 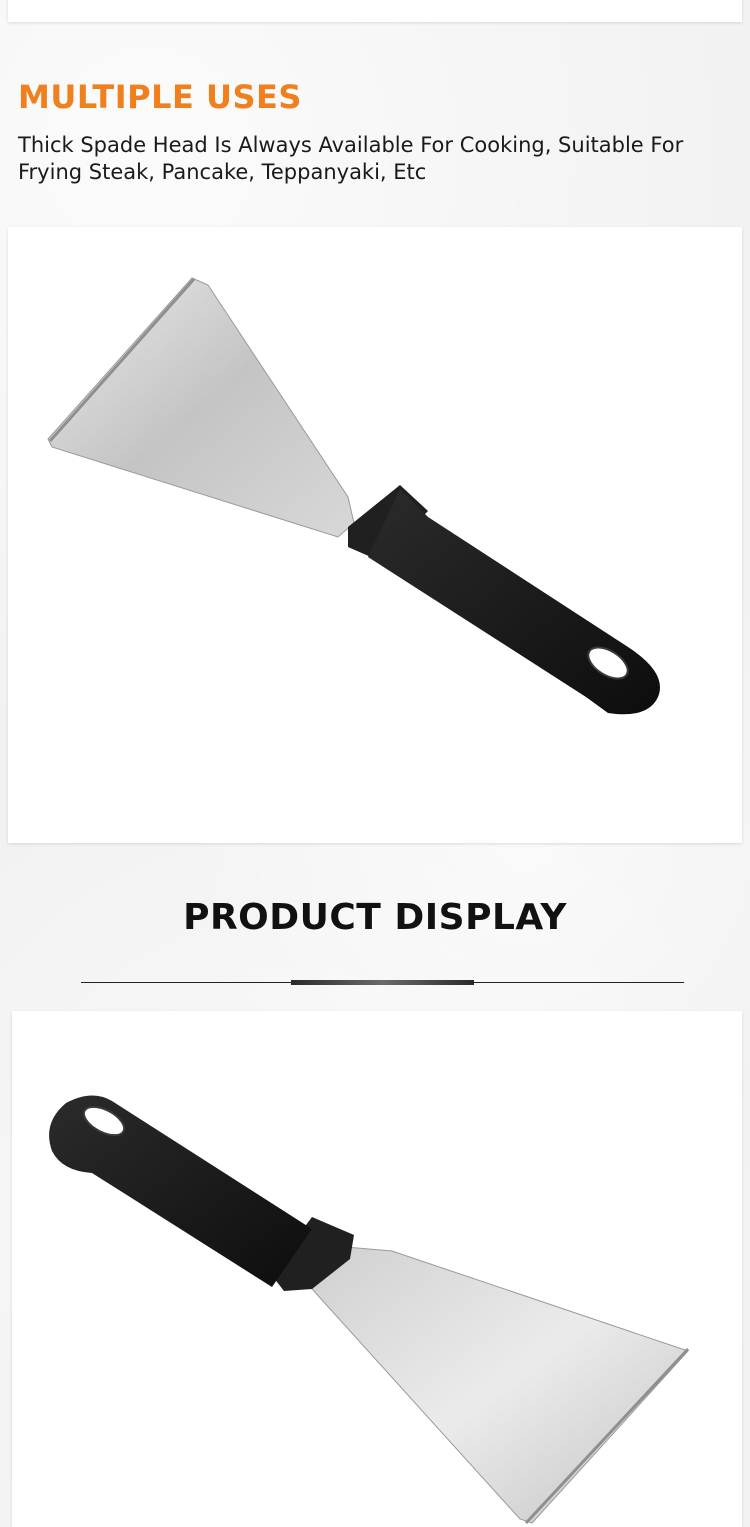 What do you see at coordinates (382, 982) in the screenshot?
I see `section-divider-accent` at bounding box center [382, 982].